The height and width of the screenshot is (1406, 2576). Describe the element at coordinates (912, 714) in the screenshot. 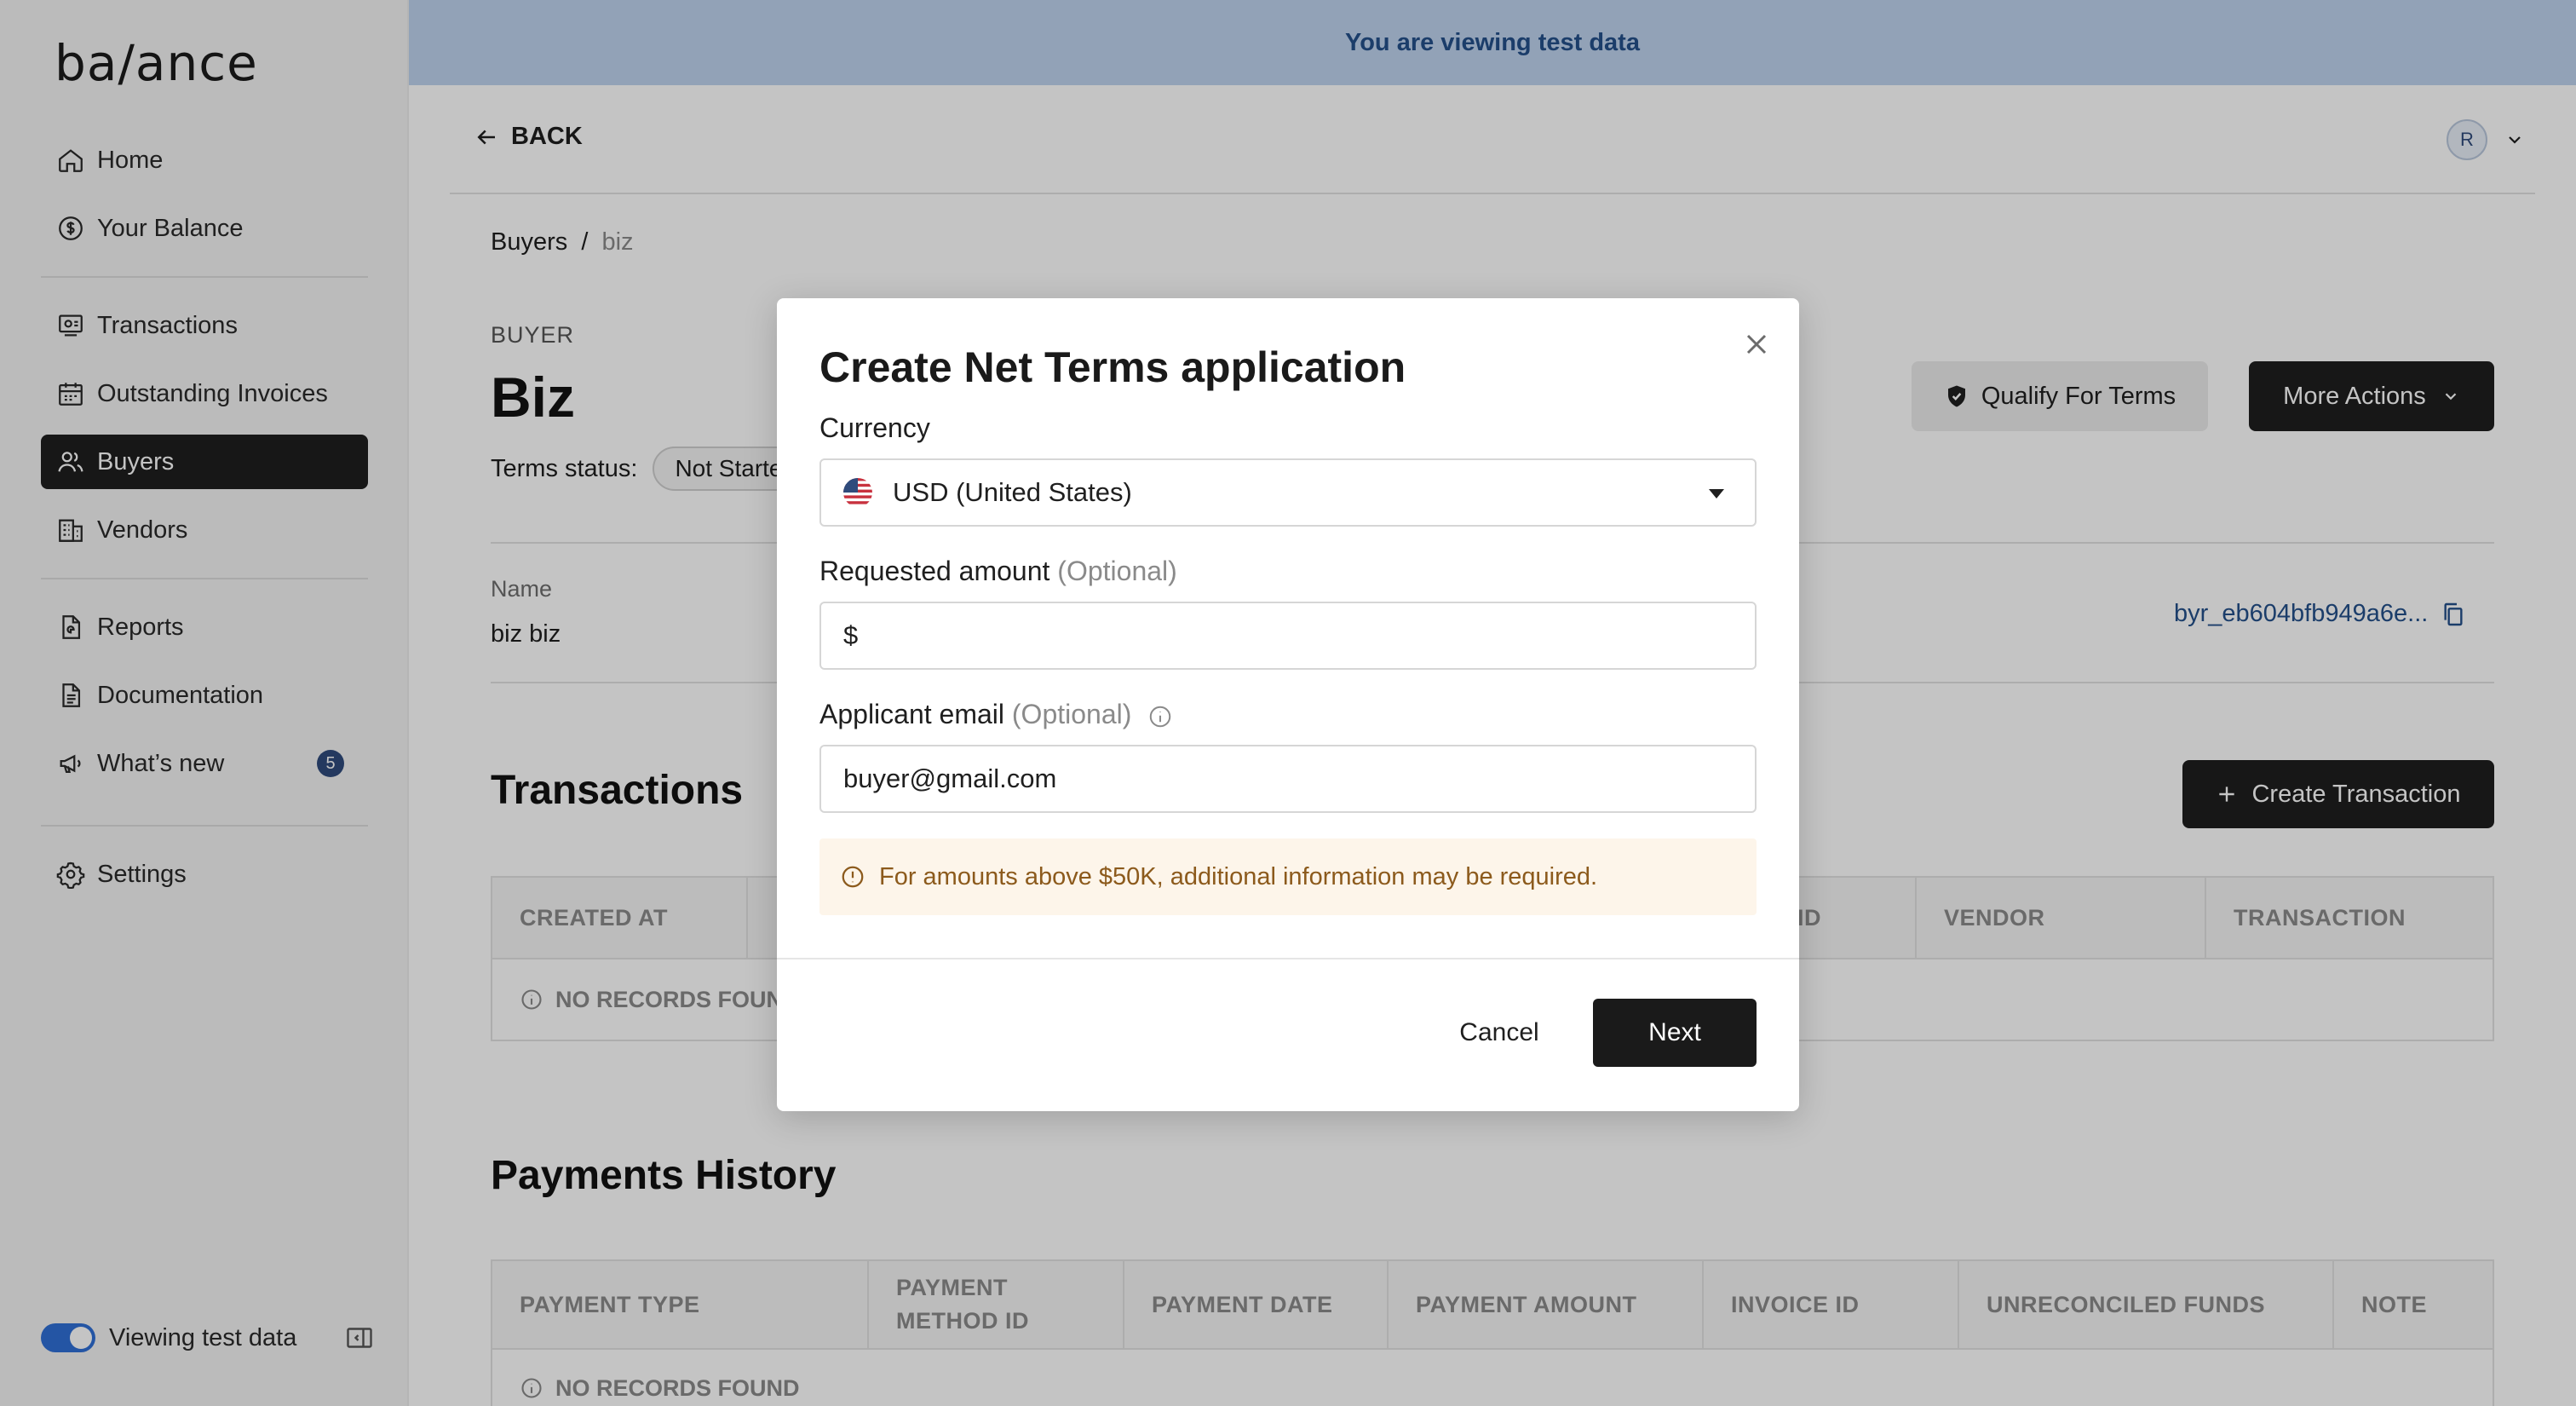

I see `applicant-email-label-text: Applicant email` at that location.